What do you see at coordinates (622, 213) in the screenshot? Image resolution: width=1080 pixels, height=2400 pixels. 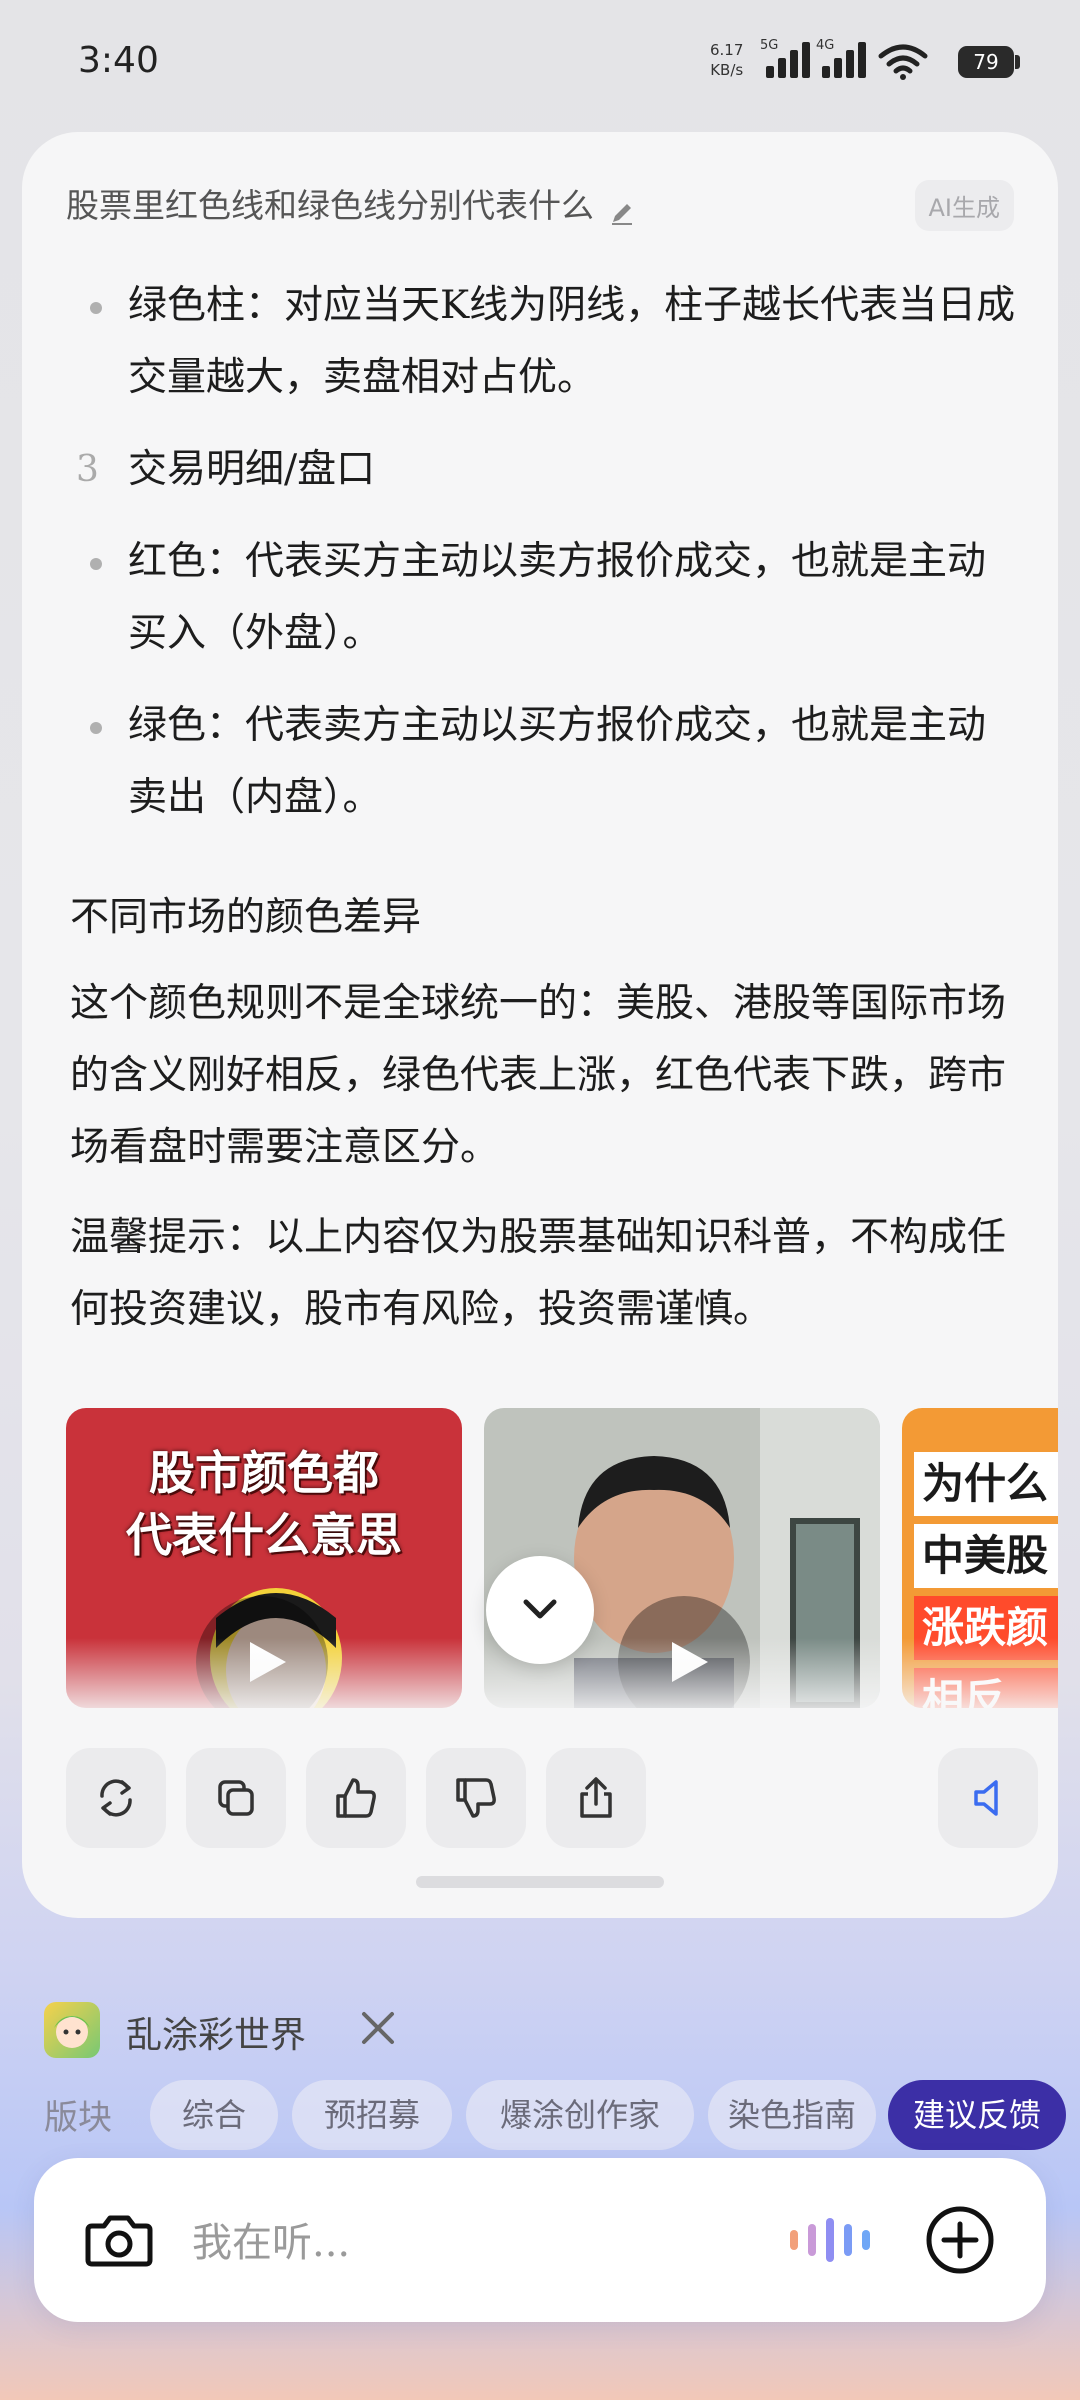 I see `edit-icon` at bounding box center [622, 213].